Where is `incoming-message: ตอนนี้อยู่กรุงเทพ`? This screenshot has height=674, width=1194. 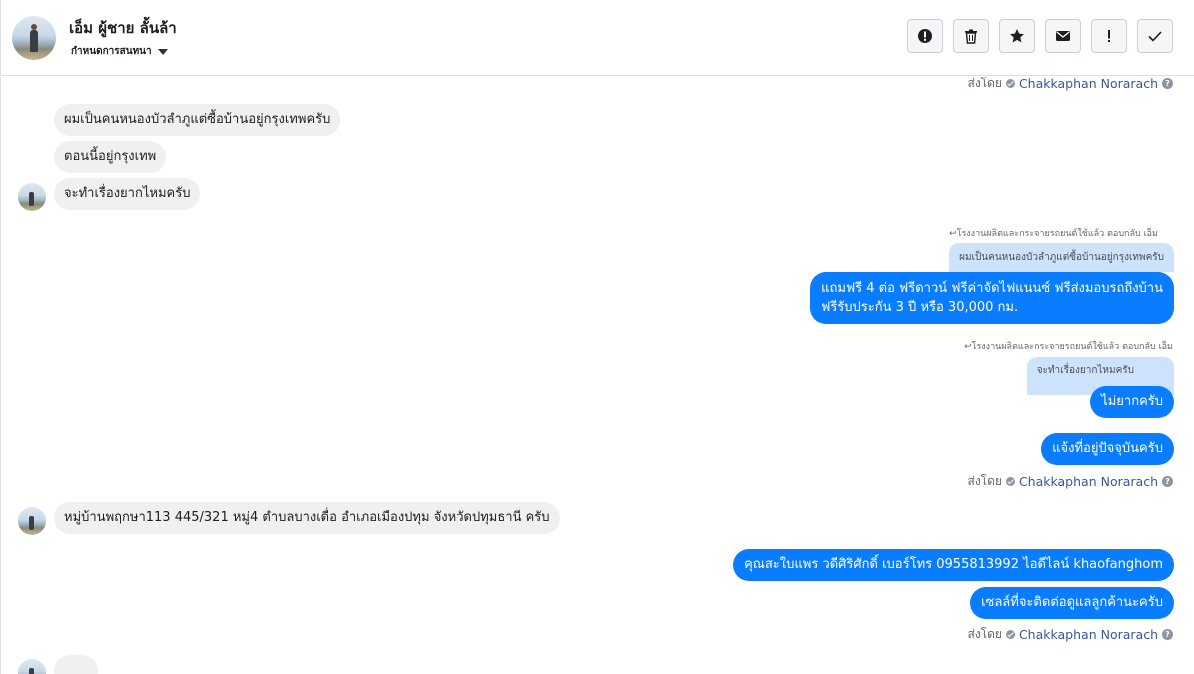 incoming-message: ตอนนี้อยู่กรุงเทพ is located at coordinates (110, 157).